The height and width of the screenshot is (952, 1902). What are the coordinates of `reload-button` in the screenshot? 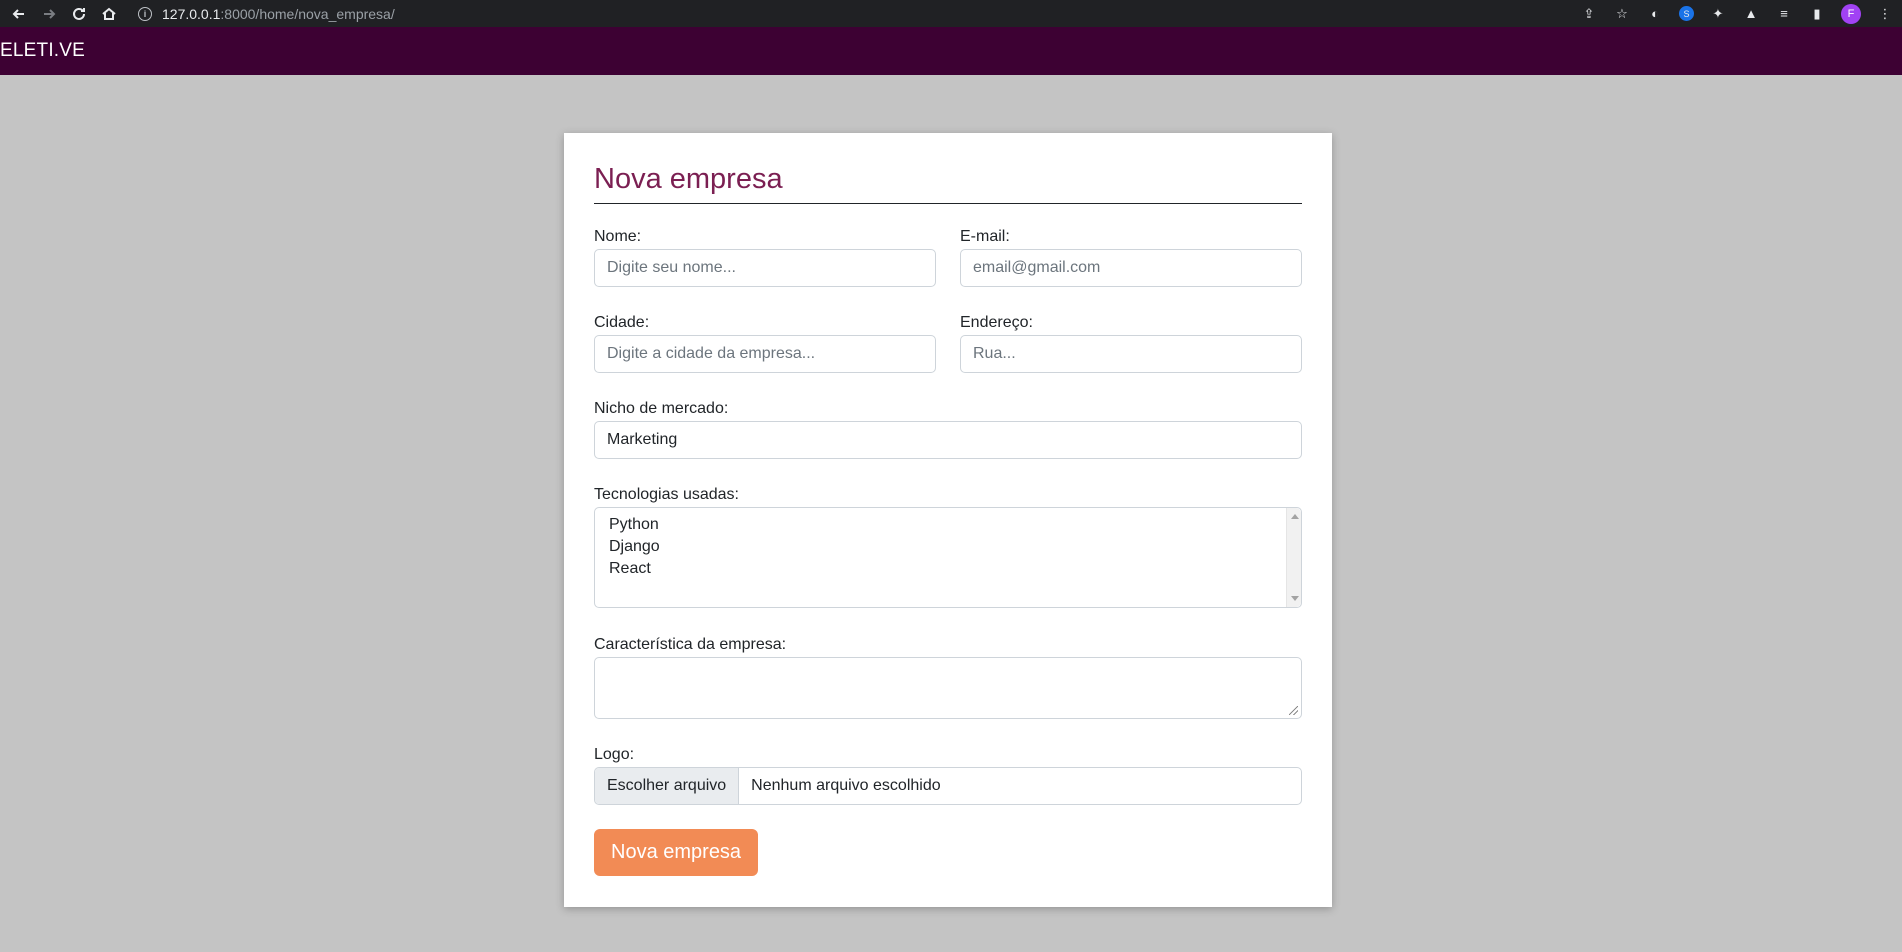 It's located at (79, 14).